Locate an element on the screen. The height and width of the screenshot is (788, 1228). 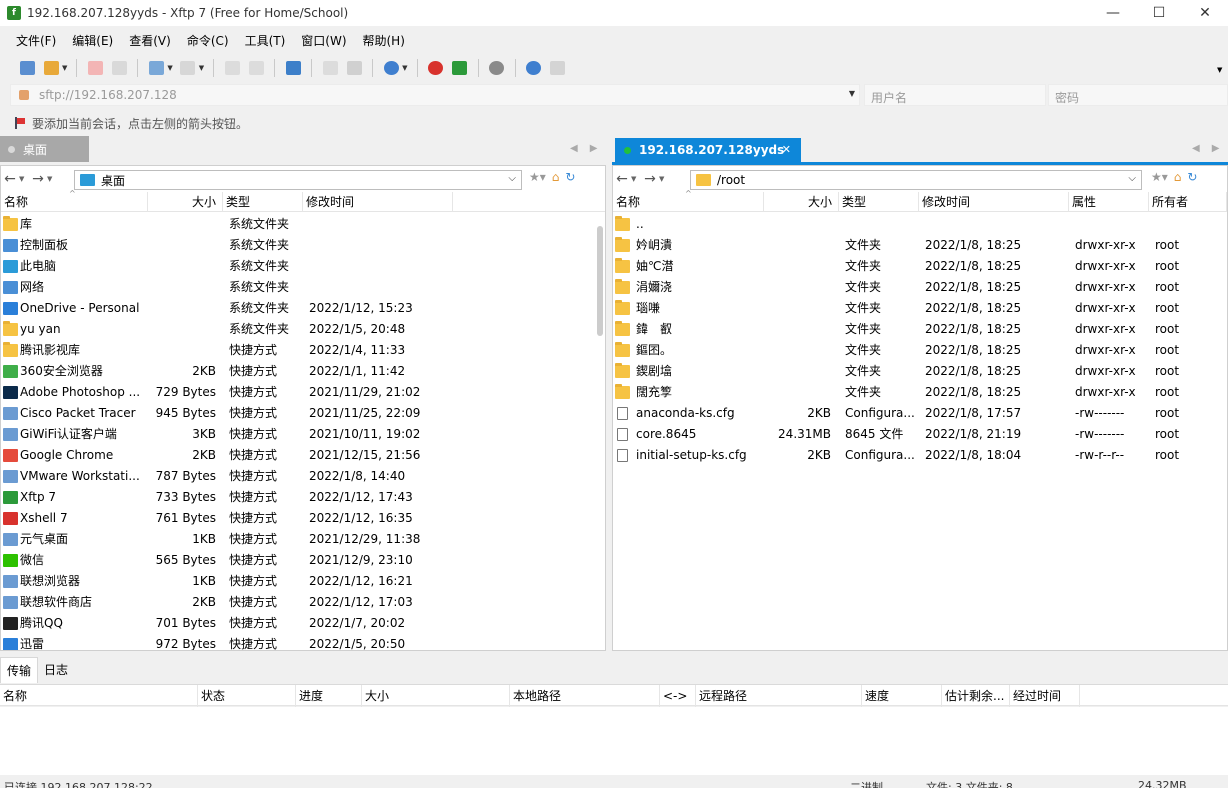
tab-log: 日志 is located at coordinates (56, 670).